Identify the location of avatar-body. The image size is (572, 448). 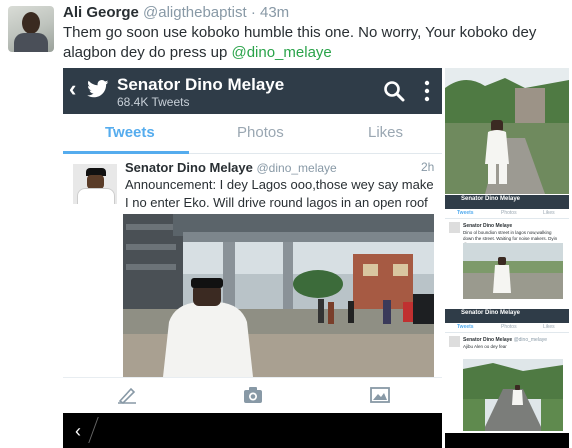
(31, 42).